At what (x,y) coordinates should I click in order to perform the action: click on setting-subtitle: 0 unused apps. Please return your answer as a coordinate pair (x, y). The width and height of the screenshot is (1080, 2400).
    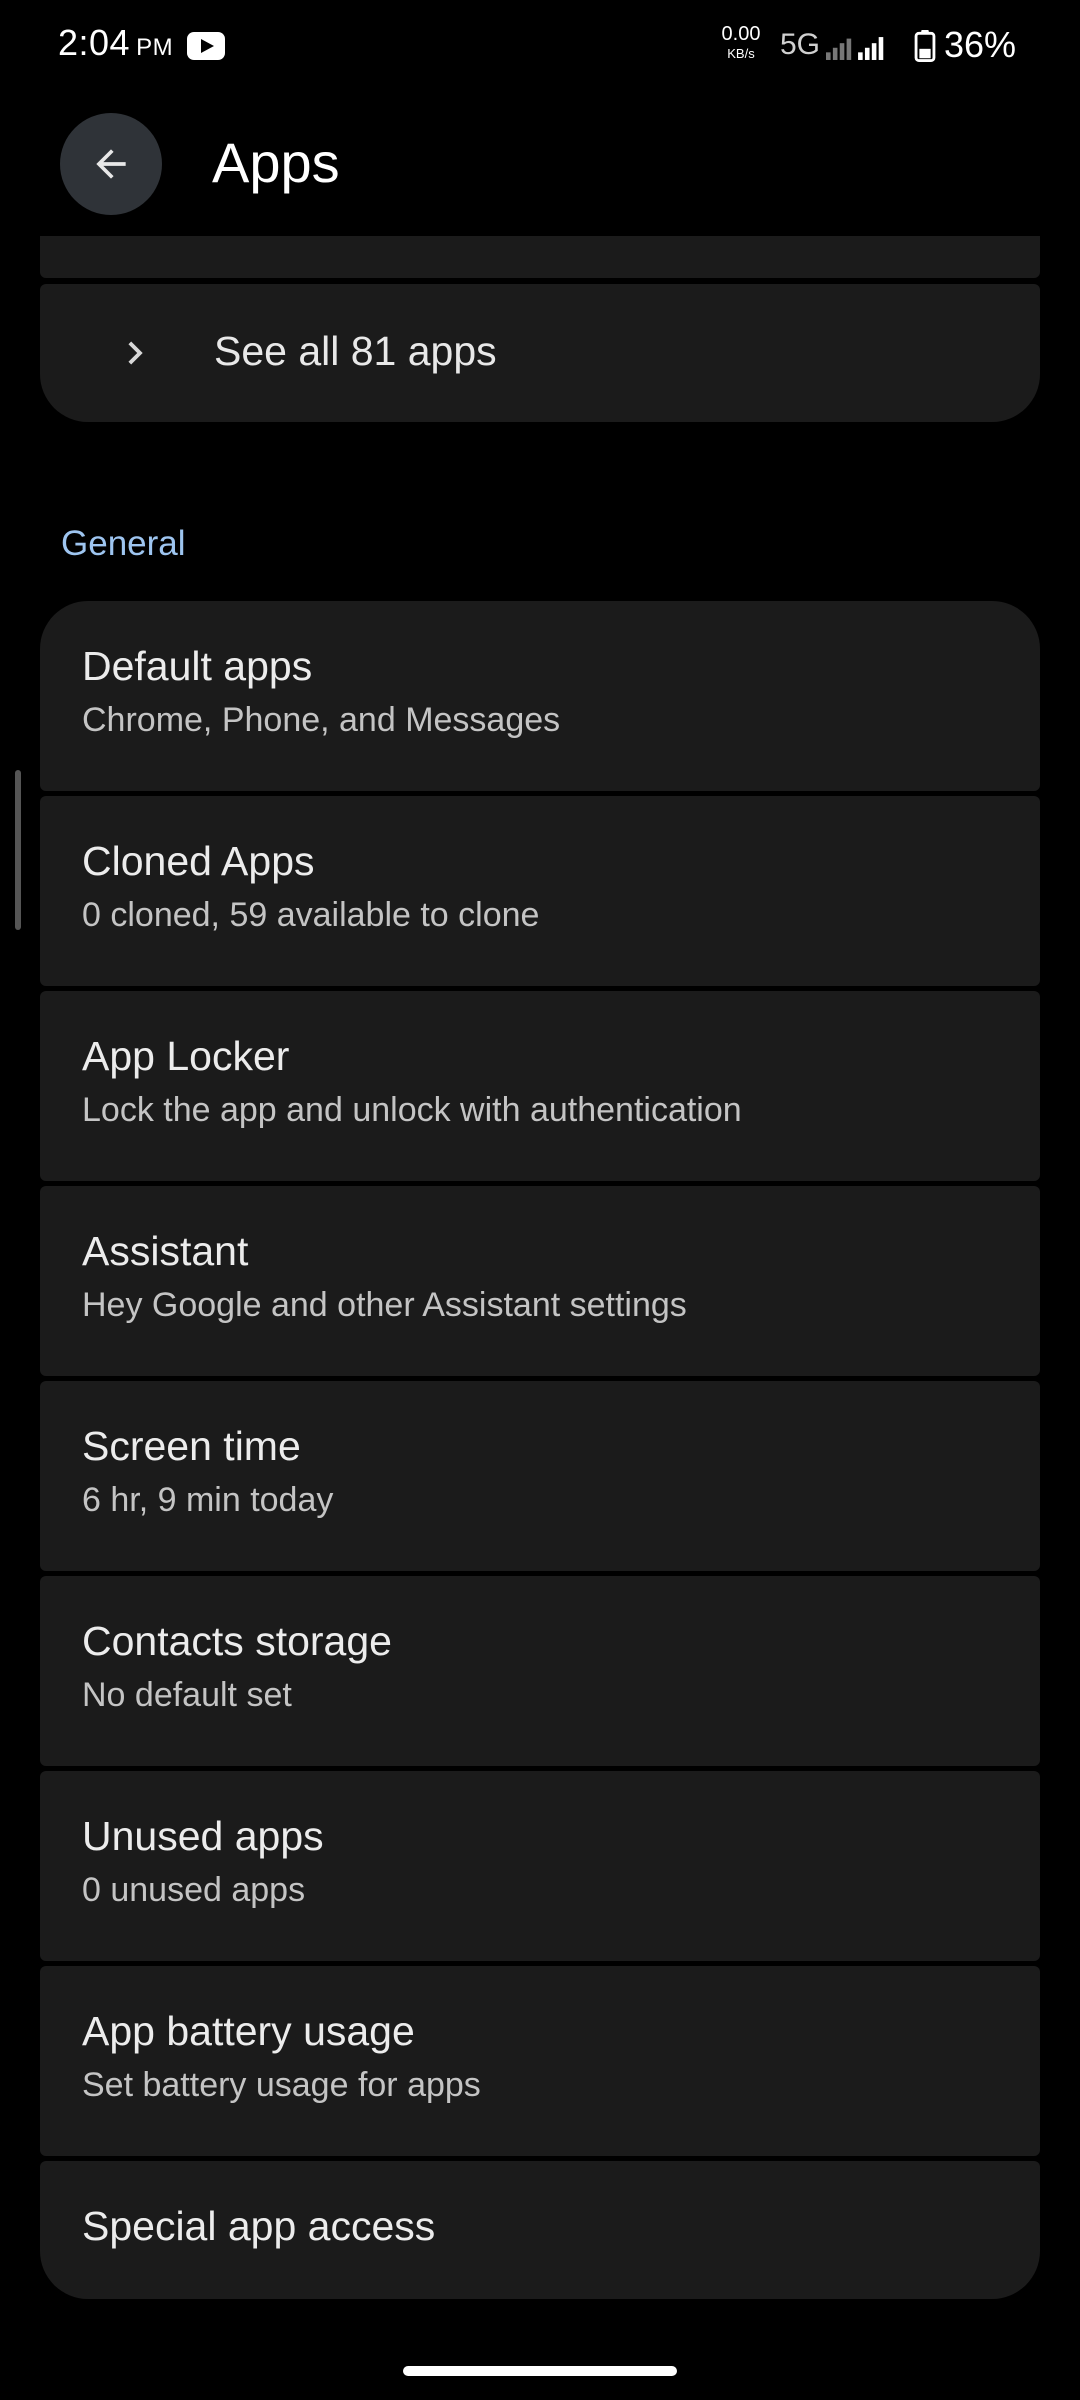
    Looking at the image, I should click on (194, 1890).